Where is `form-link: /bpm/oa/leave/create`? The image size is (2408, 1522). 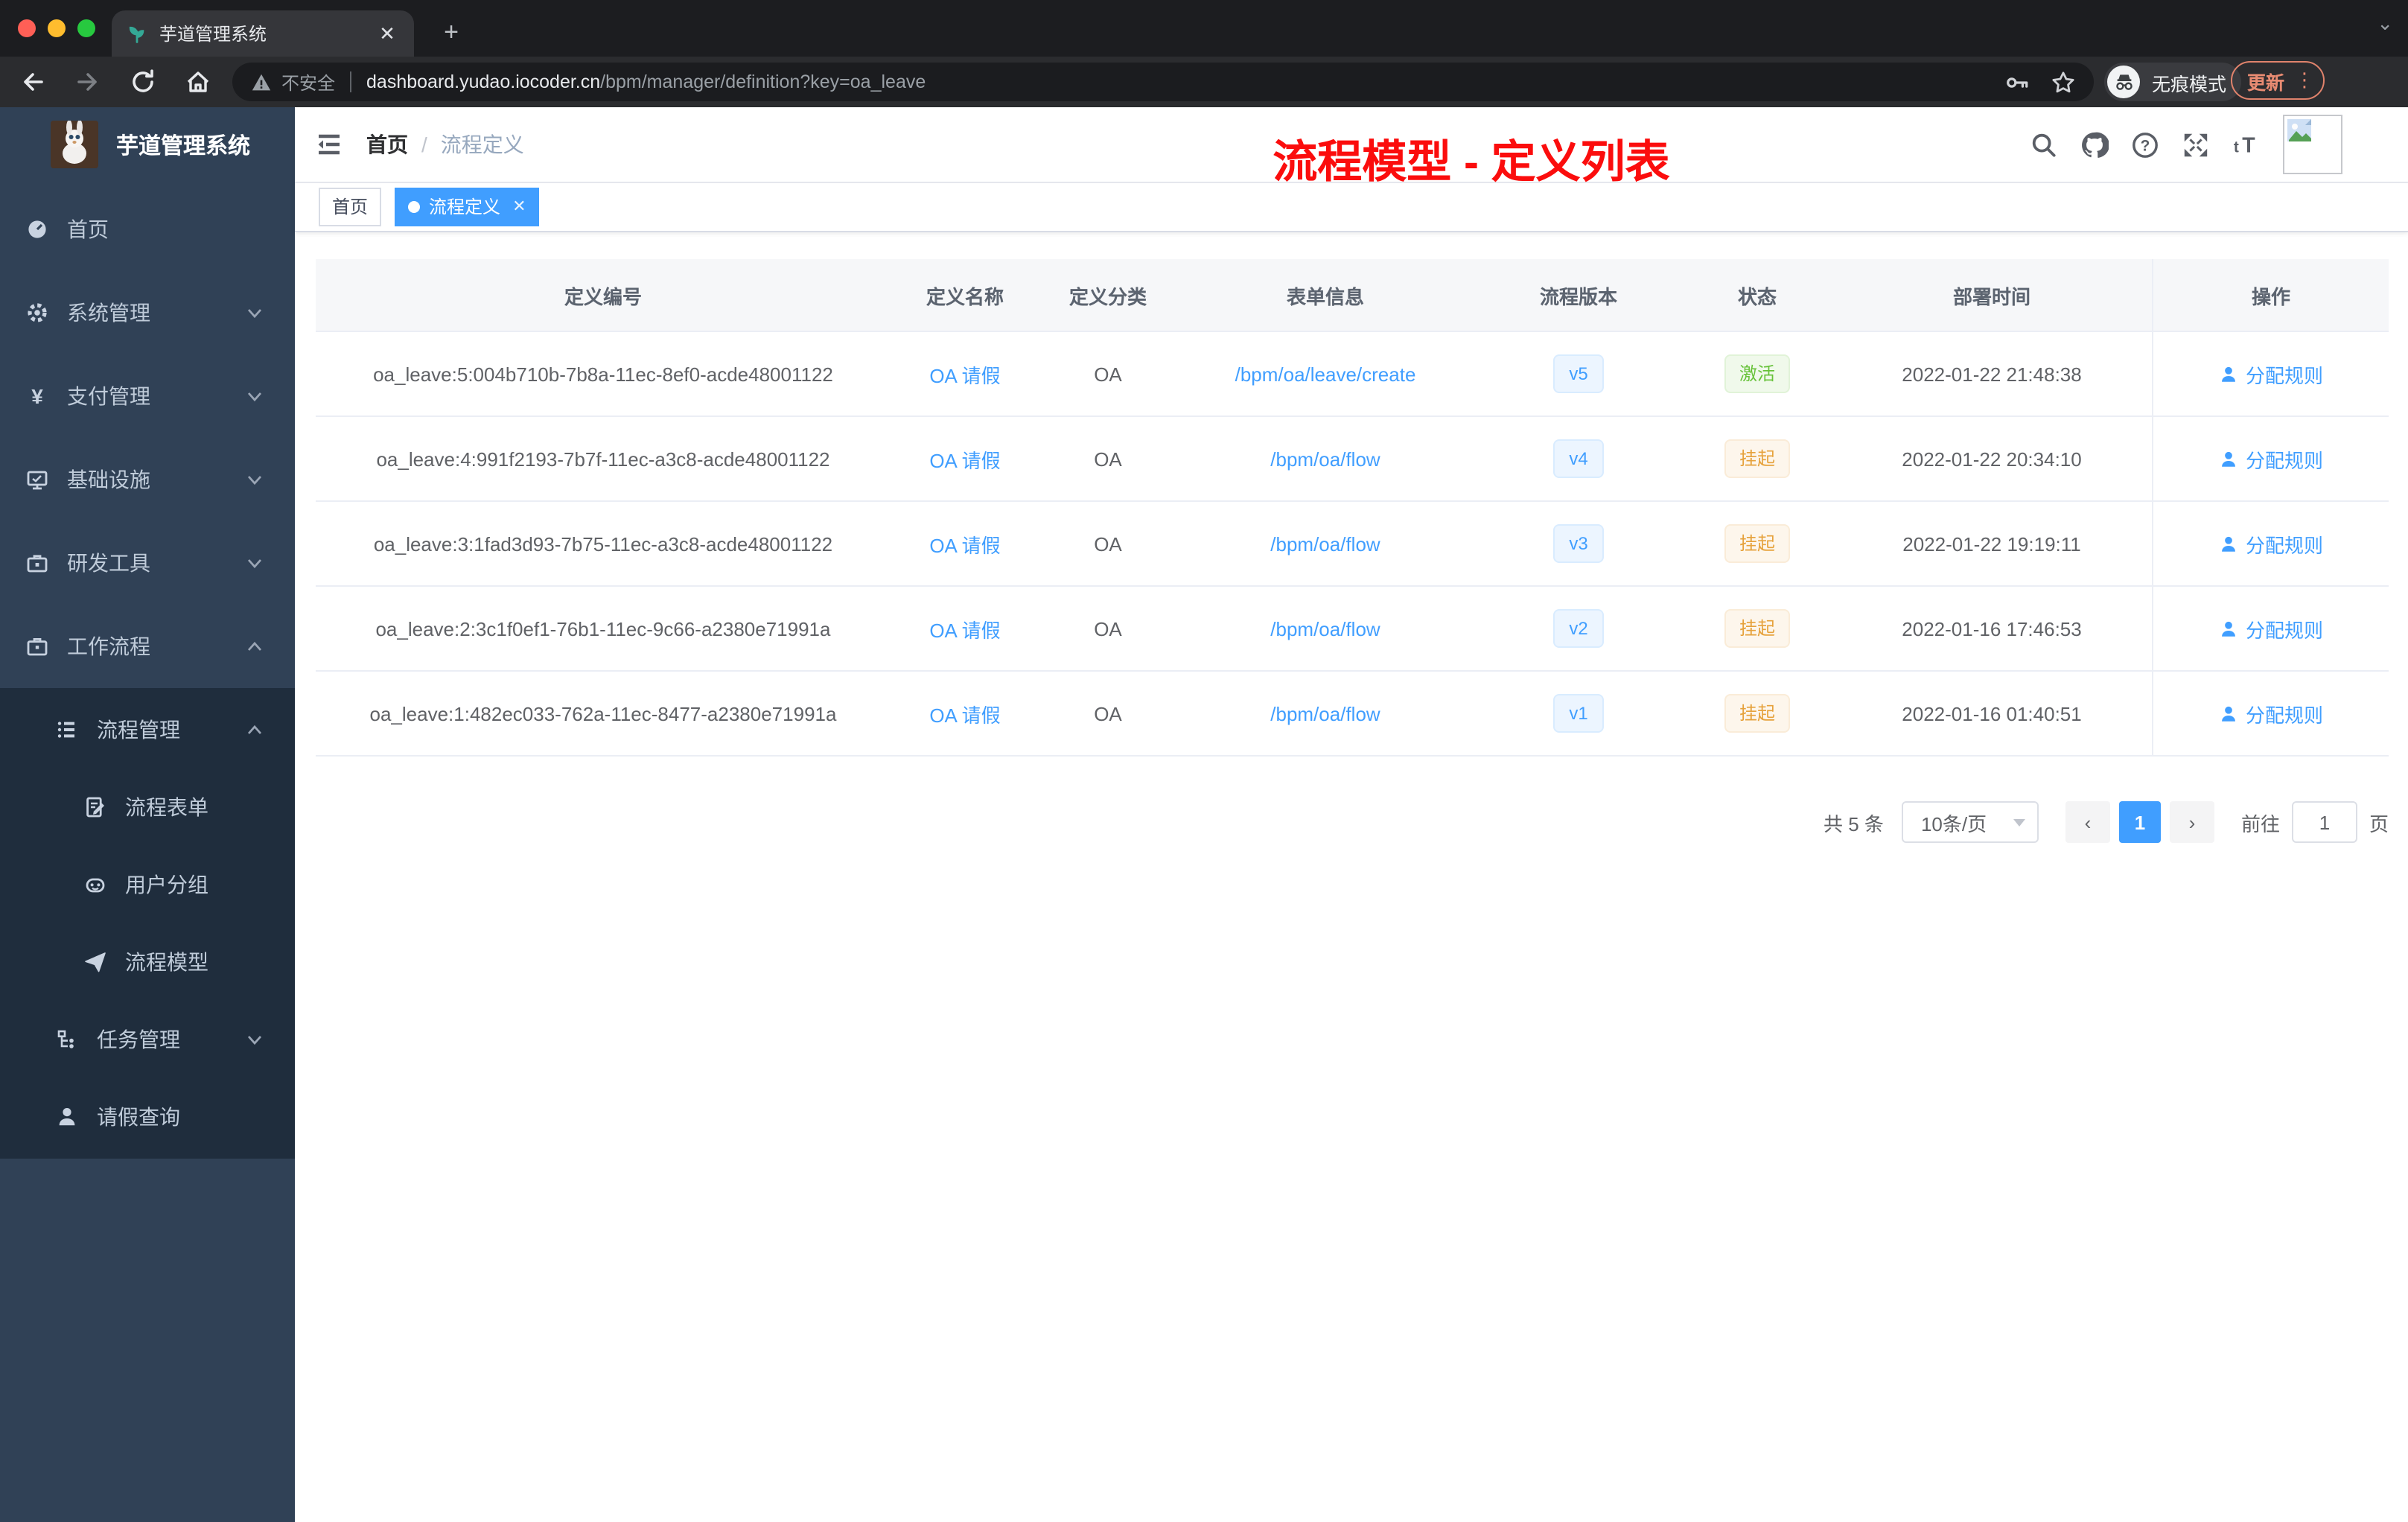
form-link: /bpm/oa/leave/create is located at coordinates (1325, 374).